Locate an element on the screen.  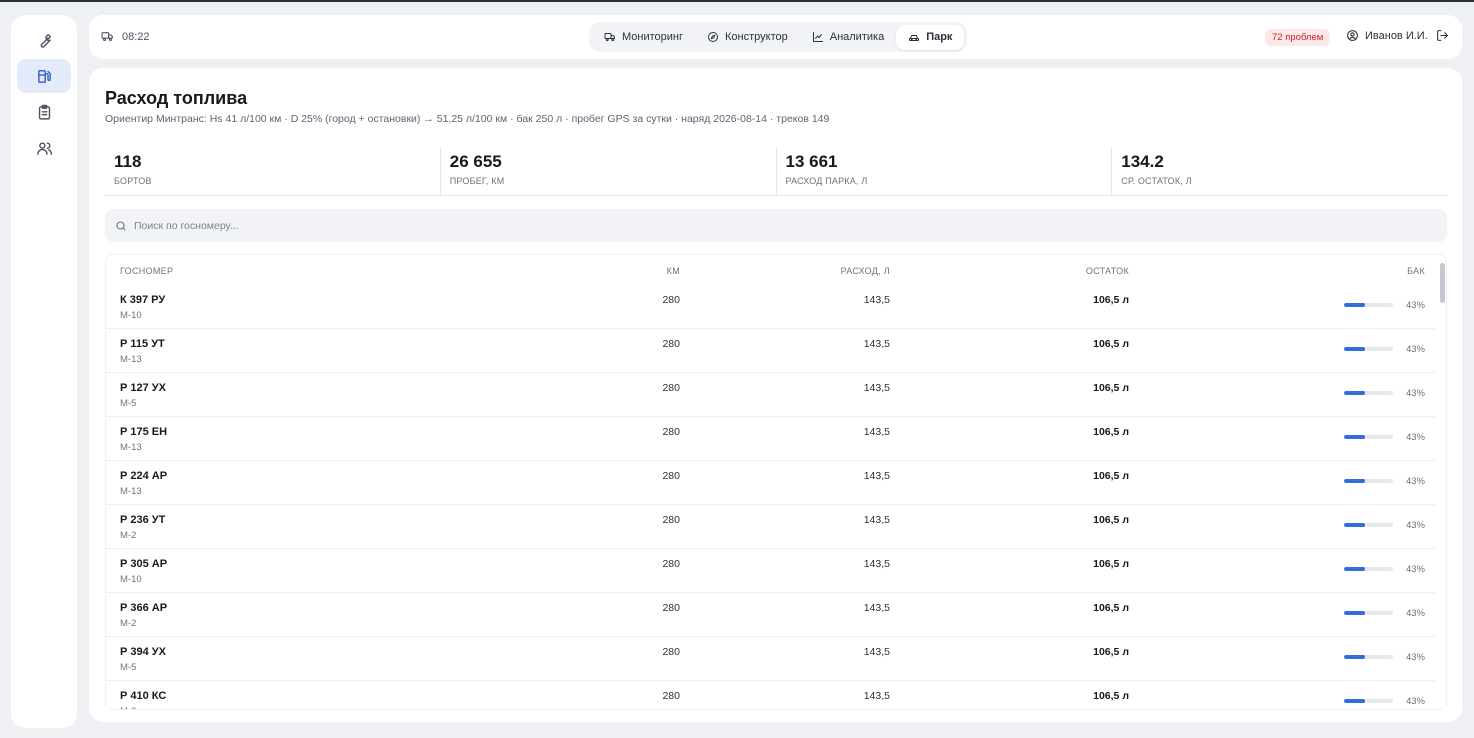
page-title: Расход топлива is located at coordinates (176, 98).